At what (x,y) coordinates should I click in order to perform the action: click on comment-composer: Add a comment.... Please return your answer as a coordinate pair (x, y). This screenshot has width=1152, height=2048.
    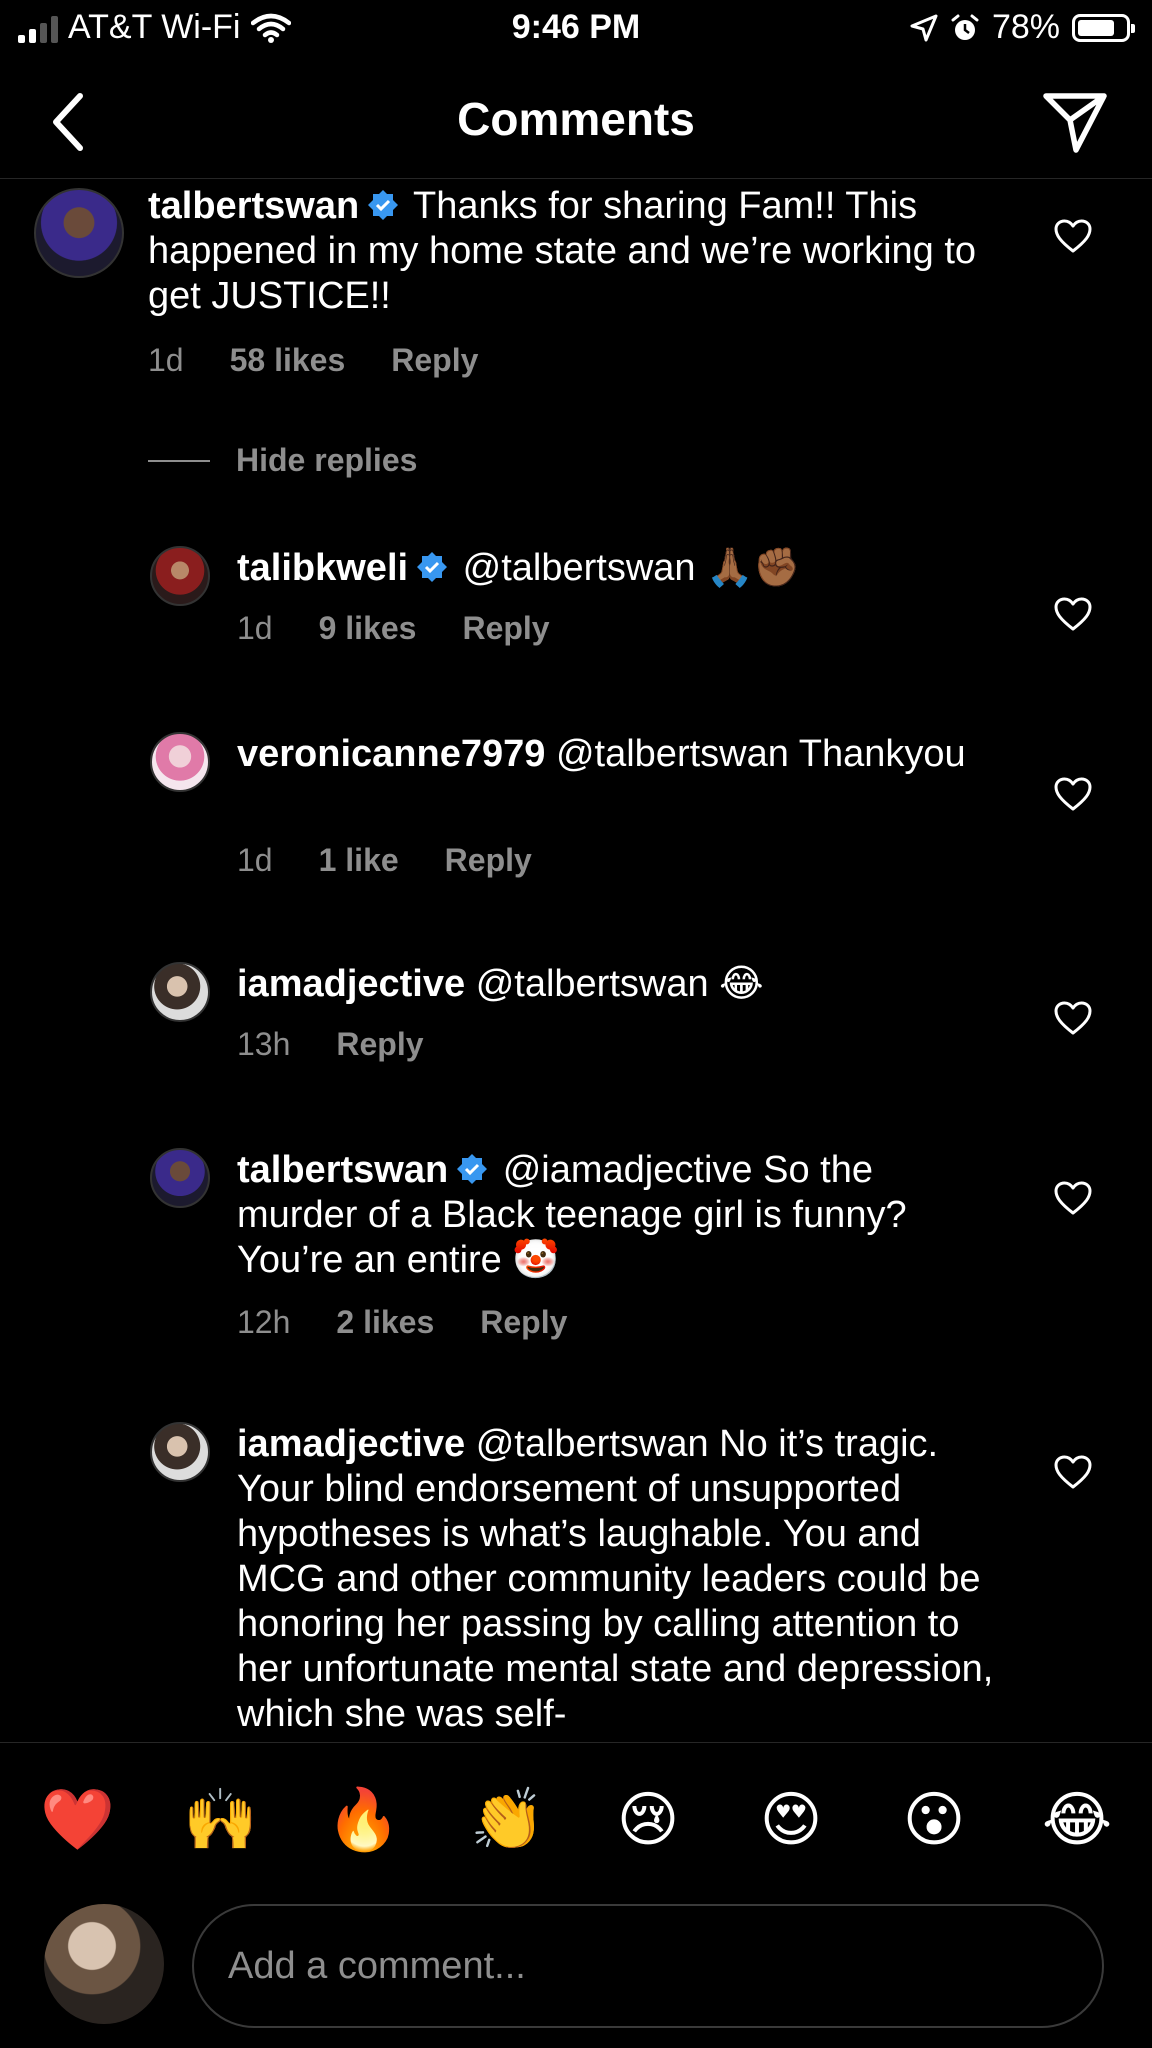
    Looking at the image, I should click on (576, 1970).